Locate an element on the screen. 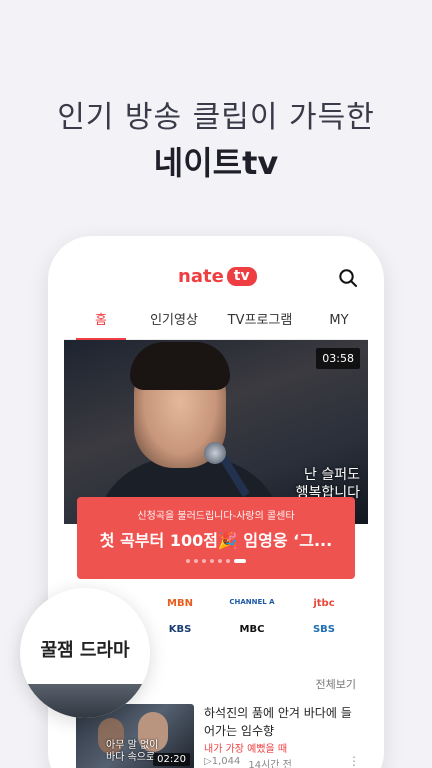  carousel-dot-active is located at coordinates (240, 561).